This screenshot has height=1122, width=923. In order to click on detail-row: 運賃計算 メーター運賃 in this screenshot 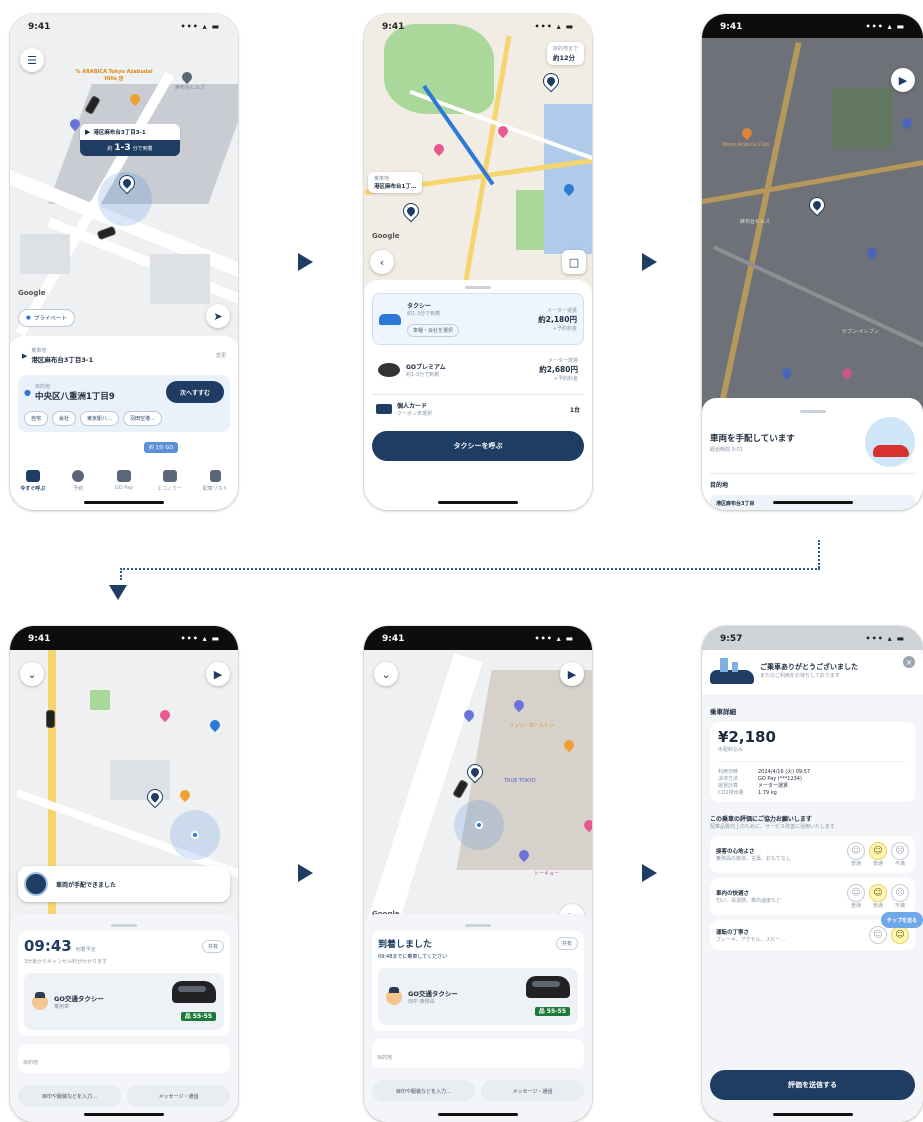, I will do `click(812, 785)`.